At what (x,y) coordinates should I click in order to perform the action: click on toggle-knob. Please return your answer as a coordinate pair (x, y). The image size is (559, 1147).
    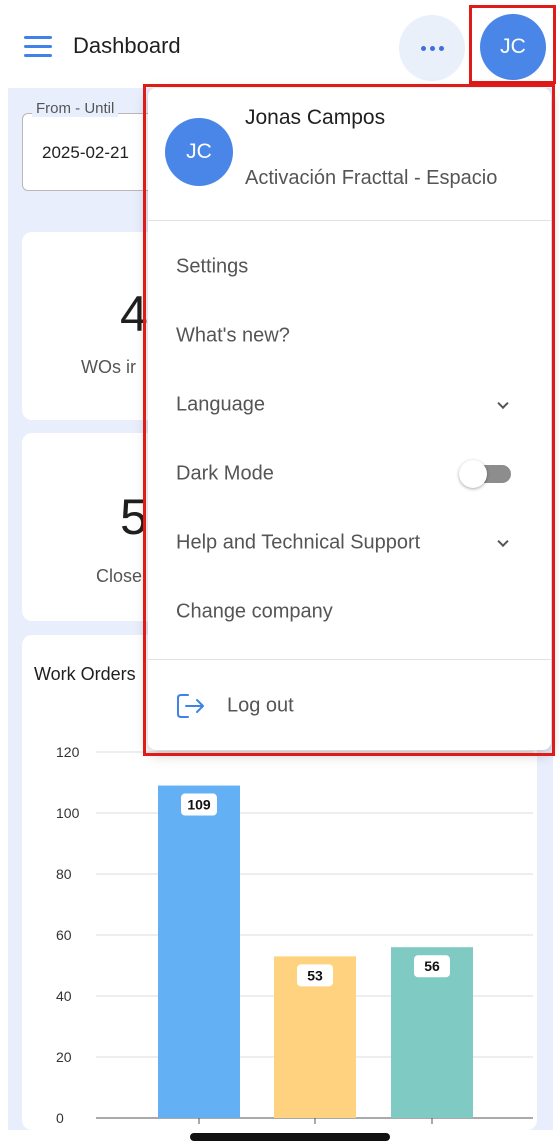
    Looking at the image, I should click on (473, 474).